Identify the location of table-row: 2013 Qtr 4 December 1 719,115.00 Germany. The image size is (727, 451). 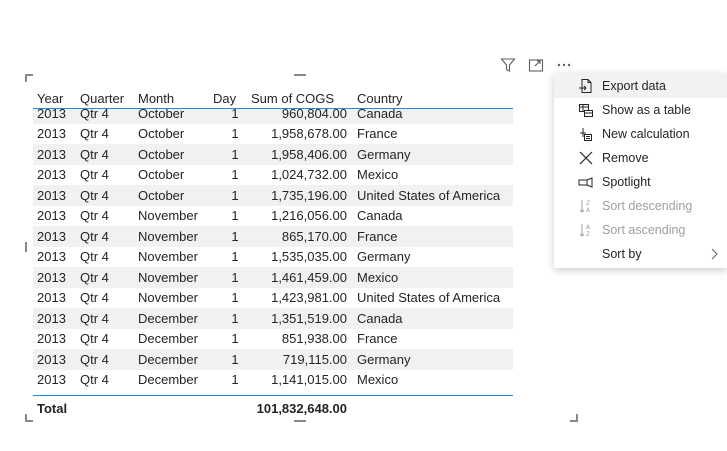
(273, 359).